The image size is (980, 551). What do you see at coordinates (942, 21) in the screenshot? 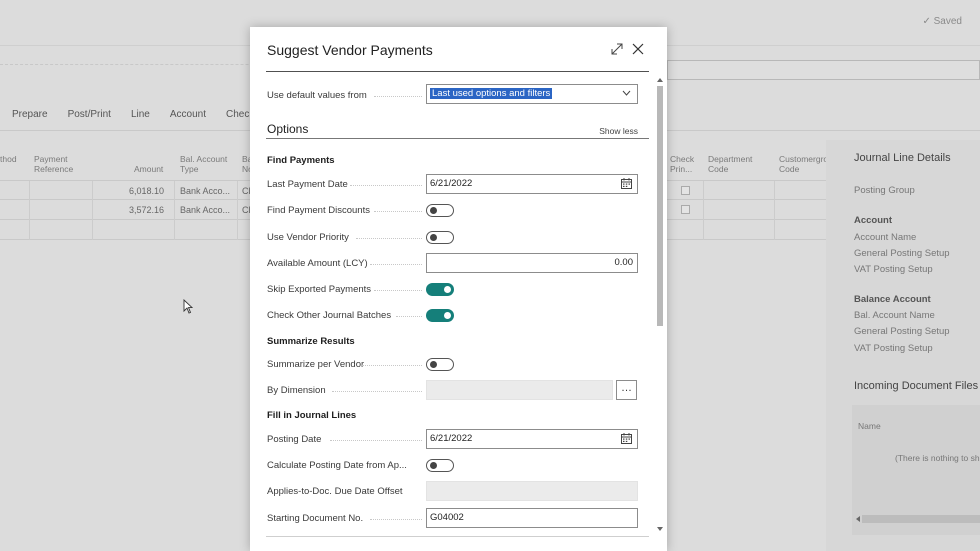
I see `saved-status: ✓ Saved` at bounding box center [942, 21].